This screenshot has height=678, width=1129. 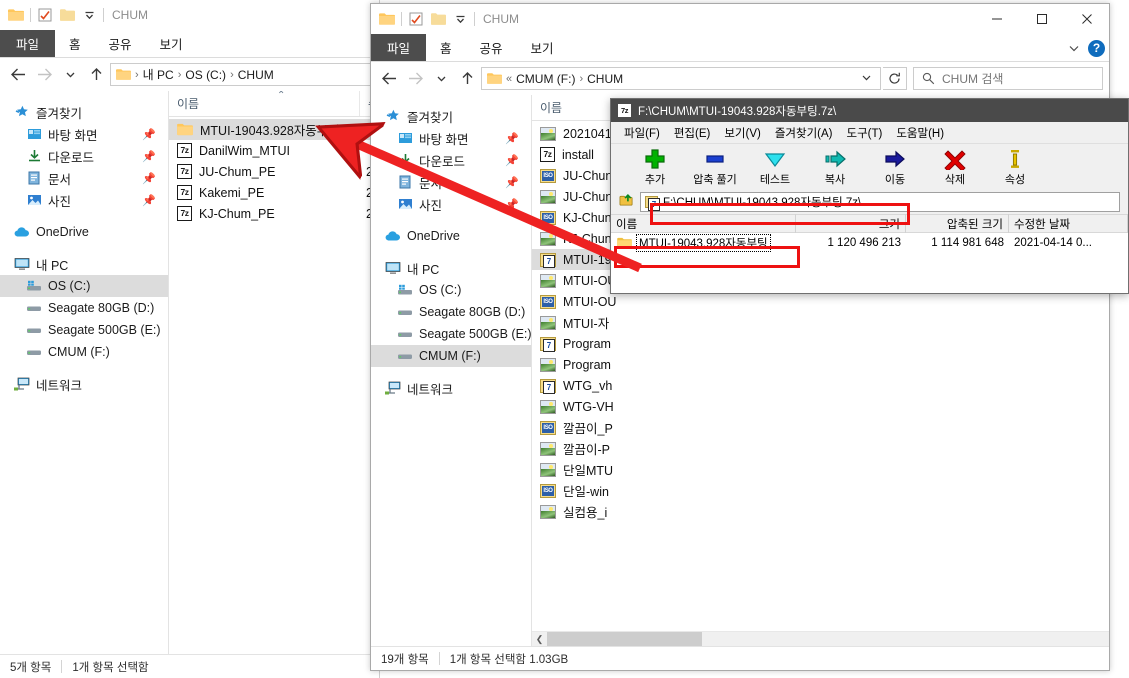 I want to click on sidebar-group-favorites-2: 즐겨찾기, so click(x=451, y=116).